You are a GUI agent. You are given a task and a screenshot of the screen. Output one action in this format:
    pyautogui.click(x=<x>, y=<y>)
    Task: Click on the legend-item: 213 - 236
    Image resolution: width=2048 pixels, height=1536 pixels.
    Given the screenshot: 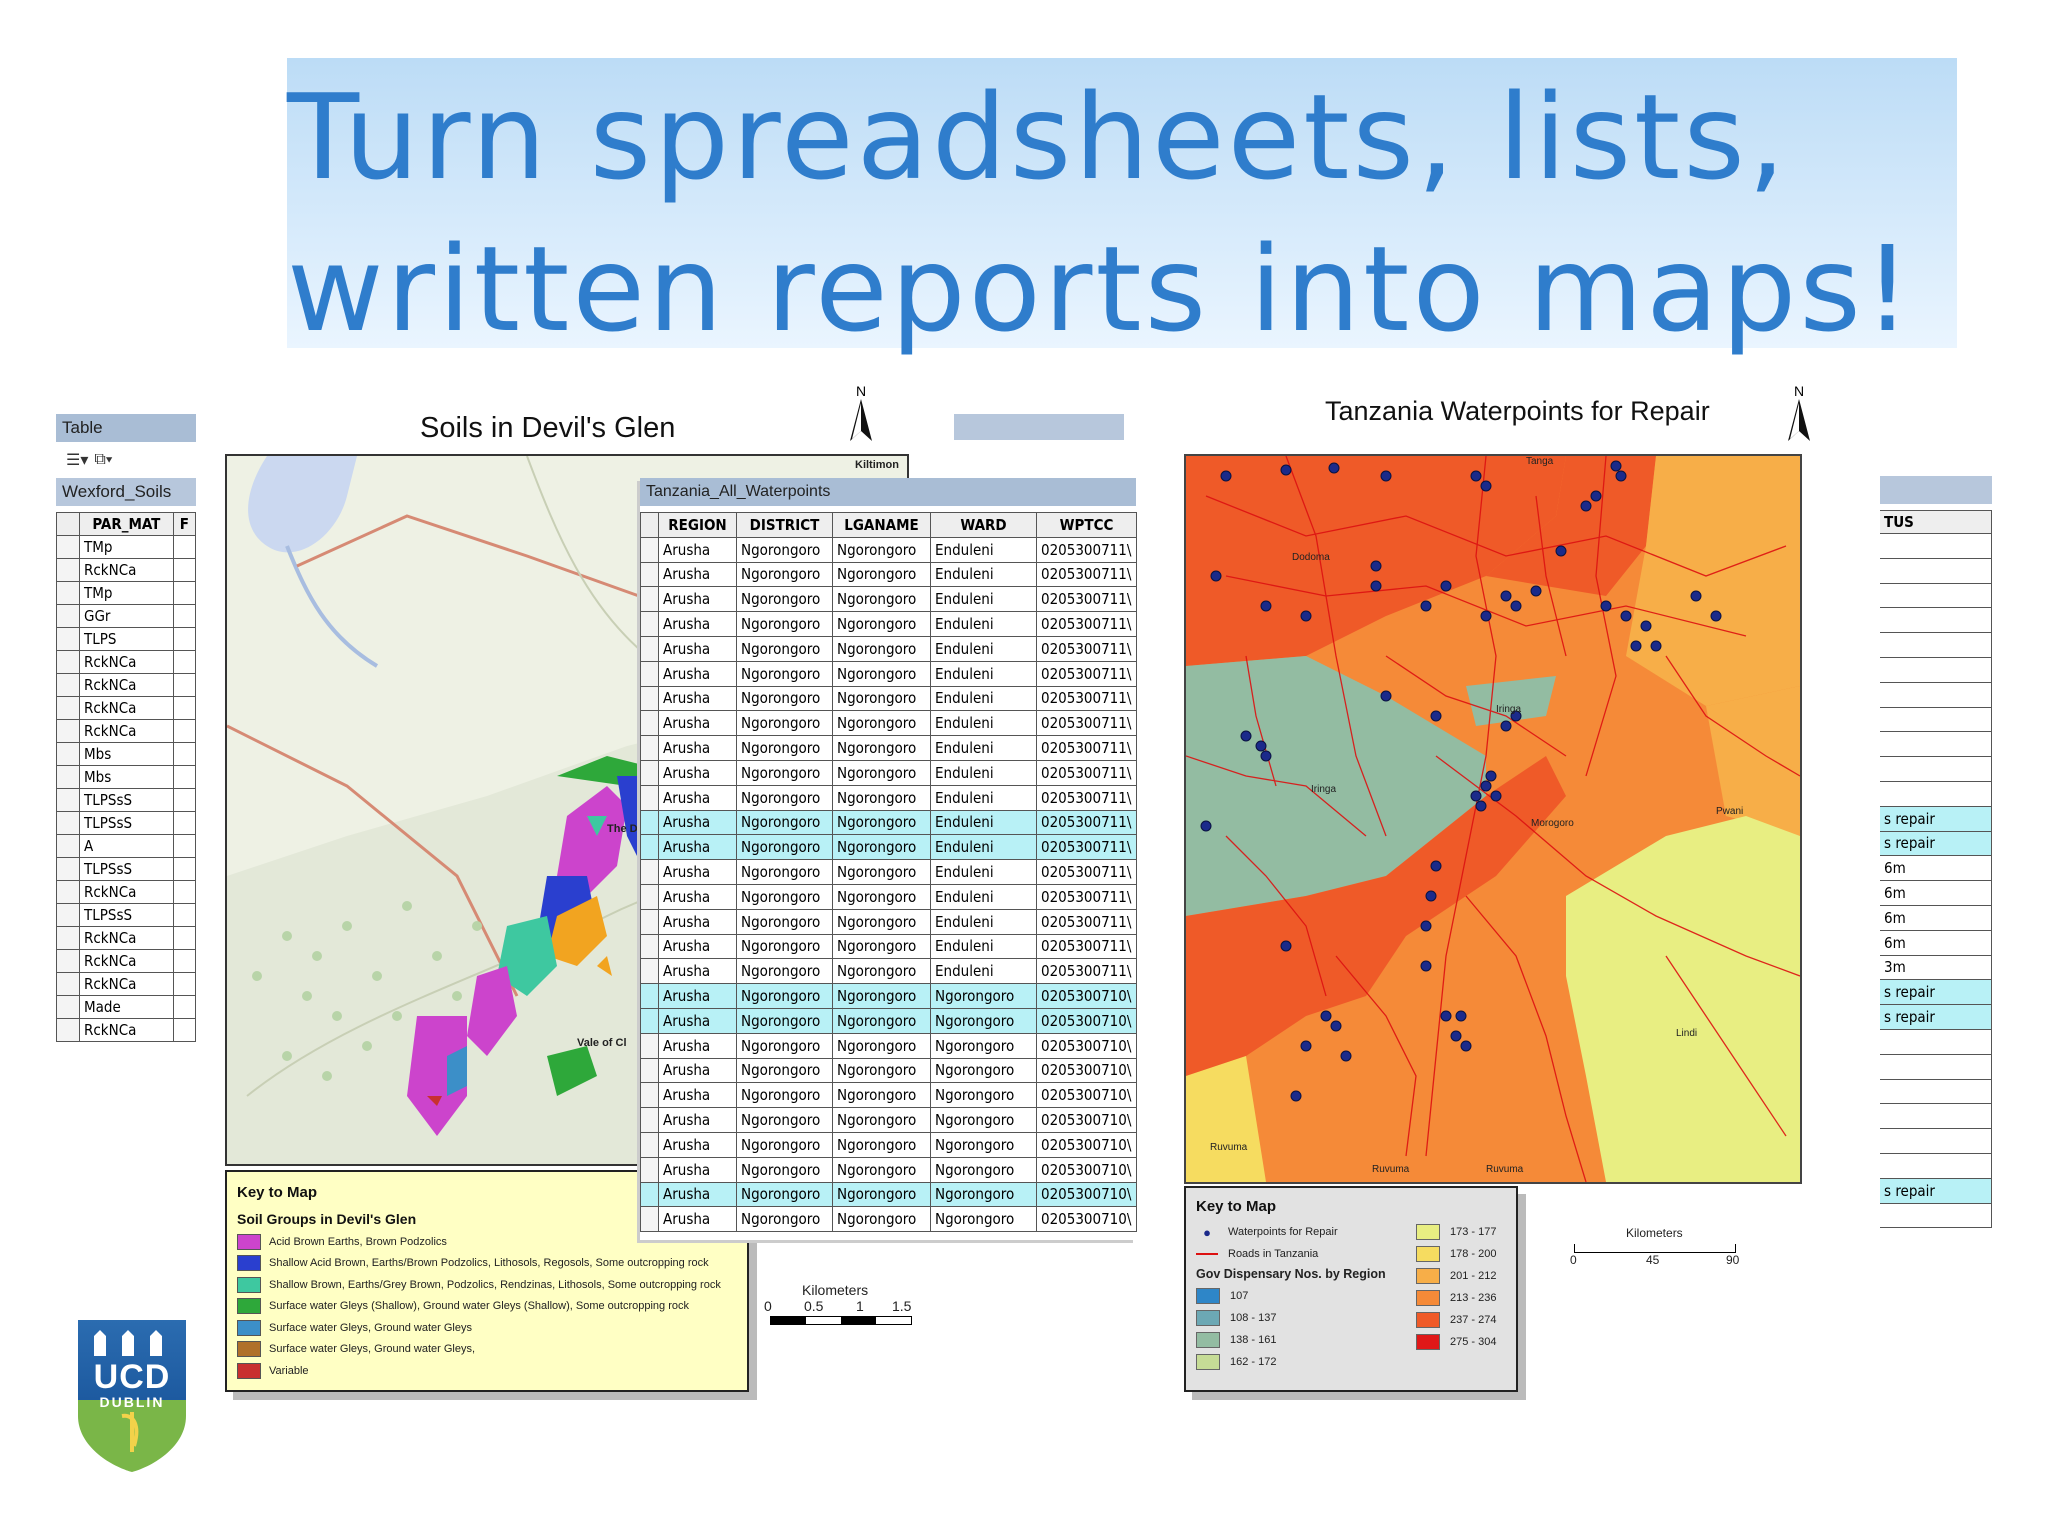 What is the action you would take?
    pyautogui.click(x=1461, y=1298)
    